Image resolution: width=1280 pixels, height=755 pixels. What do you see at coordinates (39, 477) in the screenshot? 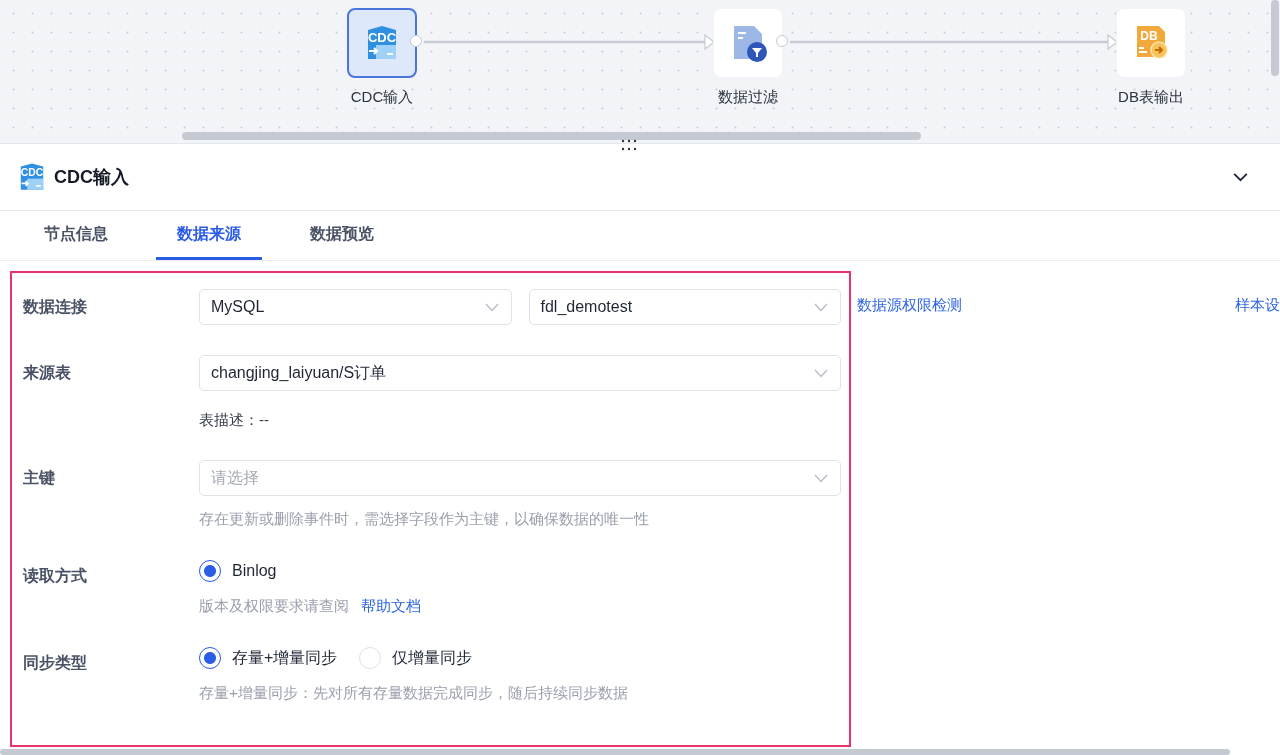
I see `field-label: 主键` at bounding box center [39, 477].